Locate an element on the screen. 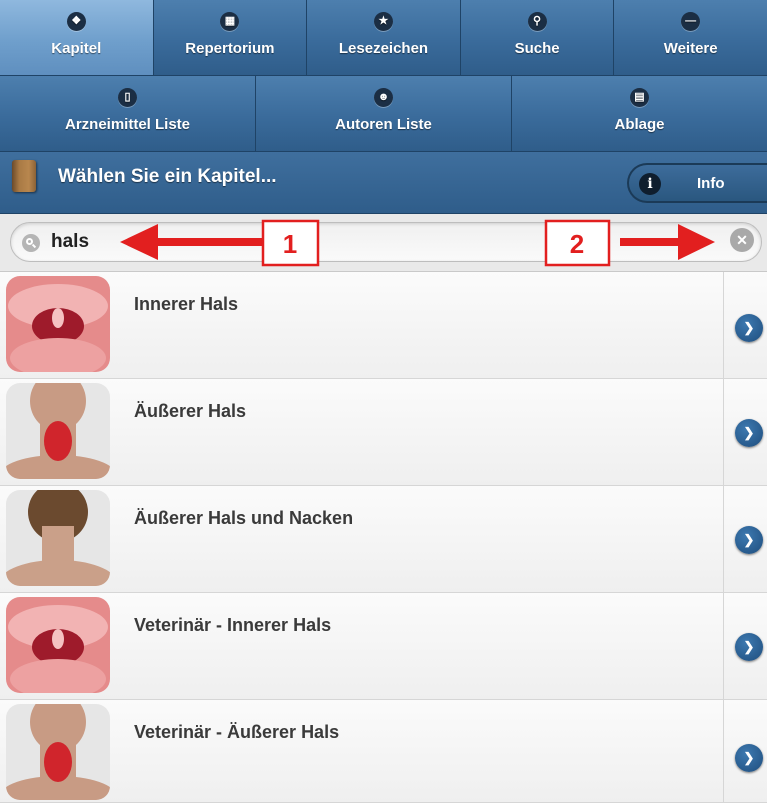 Image resolution: width=767 pixels, height=803 pixels. search-icon: ⚲ is located at coordinates (537, 21).